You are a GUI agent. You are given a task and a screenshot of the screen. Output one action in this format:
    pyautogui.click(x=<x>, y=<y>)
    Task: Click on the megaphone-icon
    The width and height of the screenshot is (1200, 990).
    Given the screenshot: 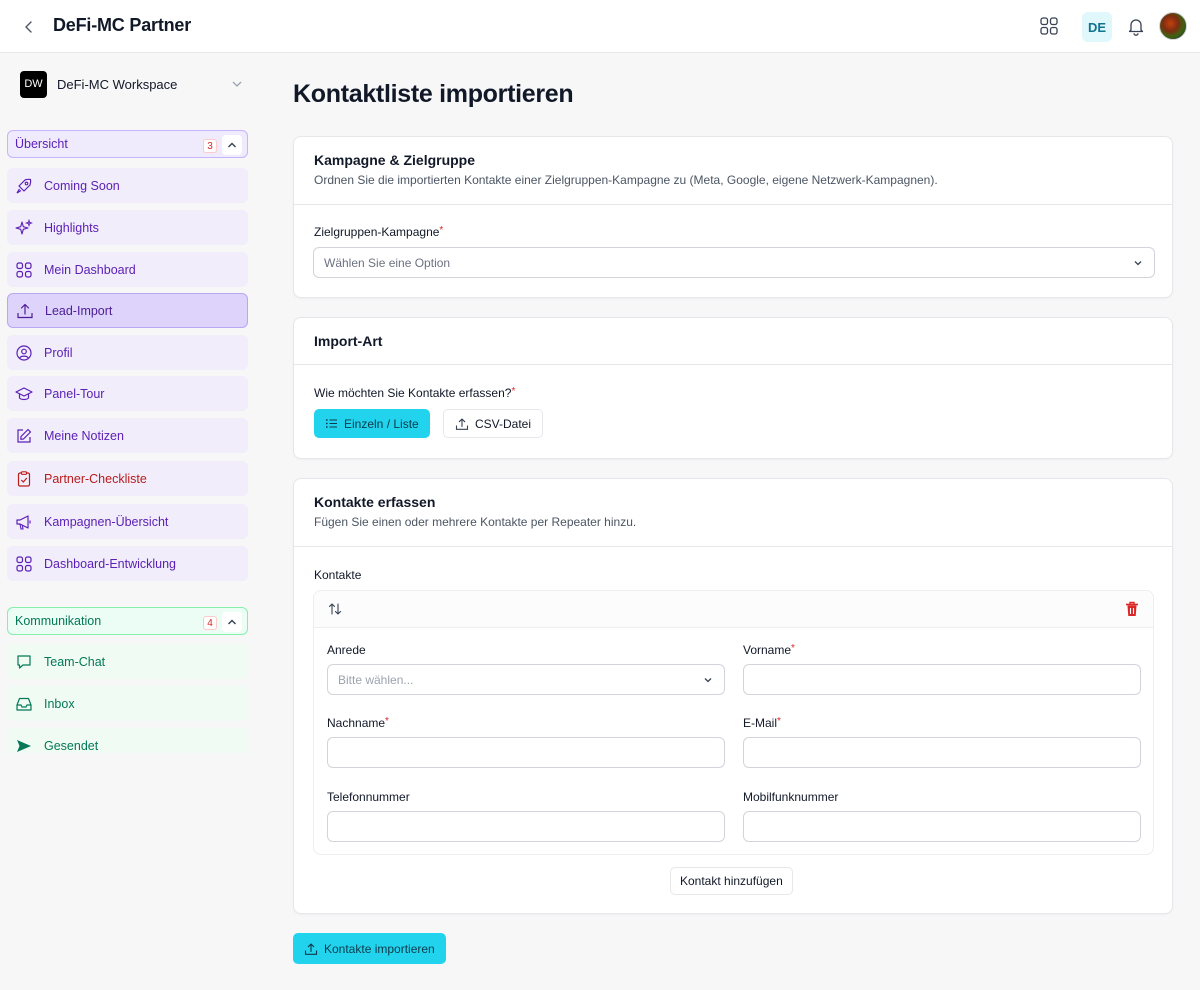 What is the action you would take?
    pyautogui.click(x=24, y=522)
    